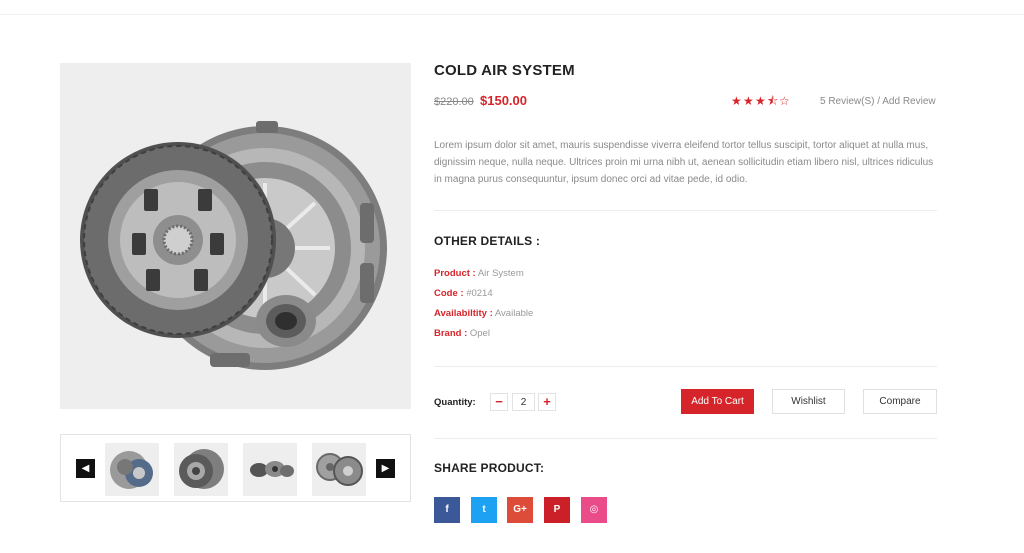 The height and width of the screenshot is (553, 1024). I want to click on compare-button: Compare, so click(900, 401).